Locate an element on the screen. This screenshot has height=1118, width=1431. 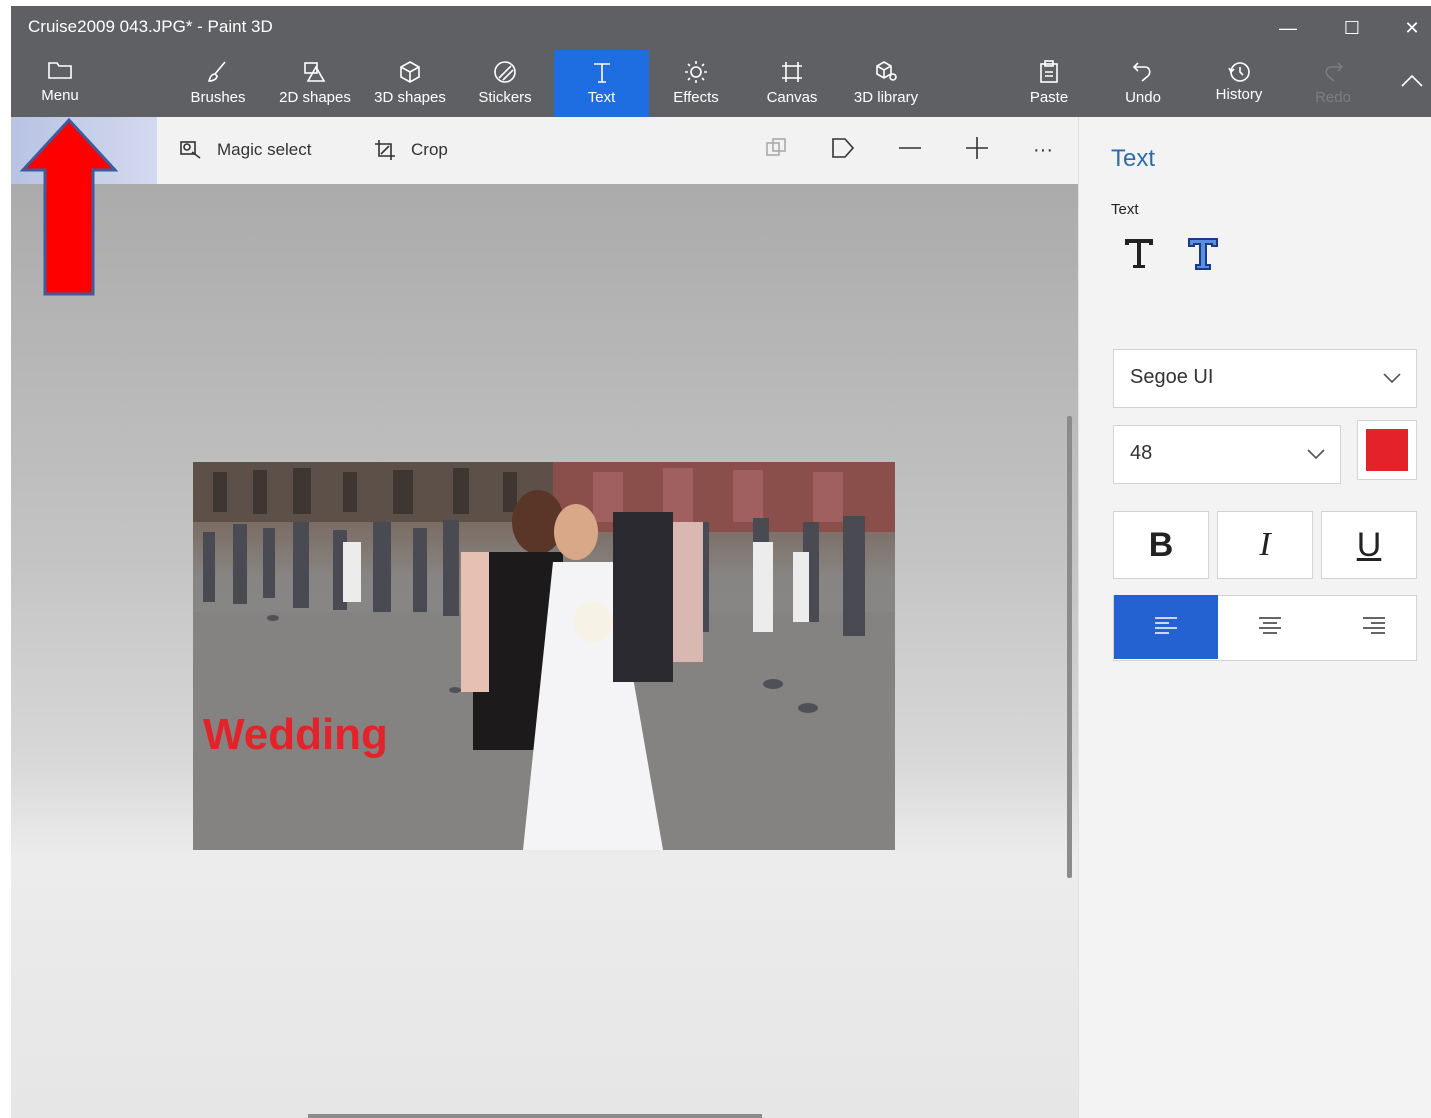
font-family-dropdown: Segoe UI is located at coordinates (1265, 378).